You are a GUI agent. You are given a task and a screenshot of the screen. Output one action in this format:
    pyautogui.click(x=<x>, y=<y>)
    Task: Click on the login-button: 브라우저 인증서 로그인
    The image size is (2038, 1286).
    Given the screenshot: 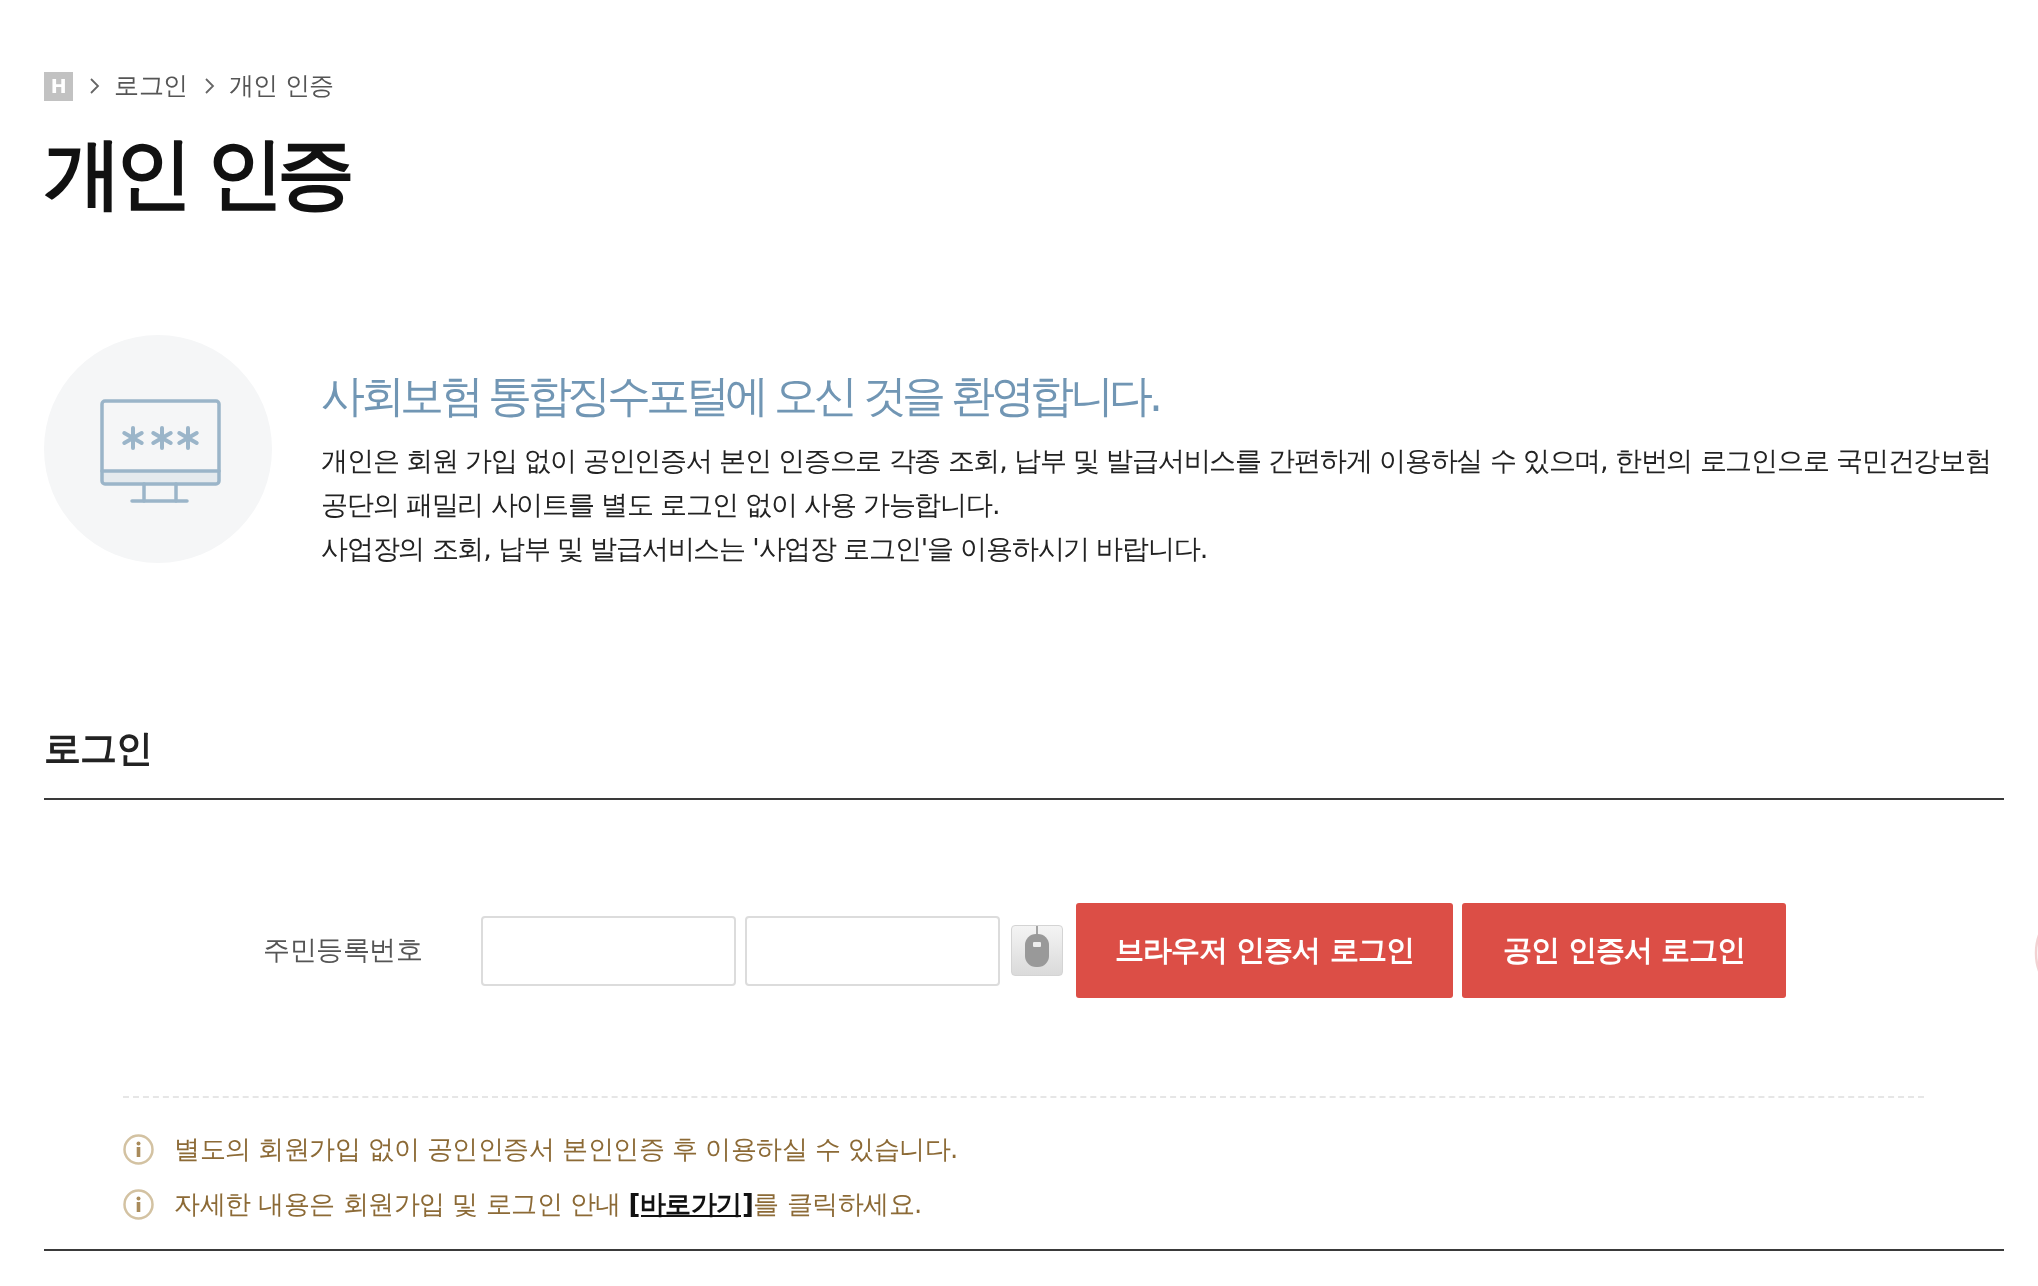 What is the action you would take?
    pyautogui.click(x=1264, y=950)
    